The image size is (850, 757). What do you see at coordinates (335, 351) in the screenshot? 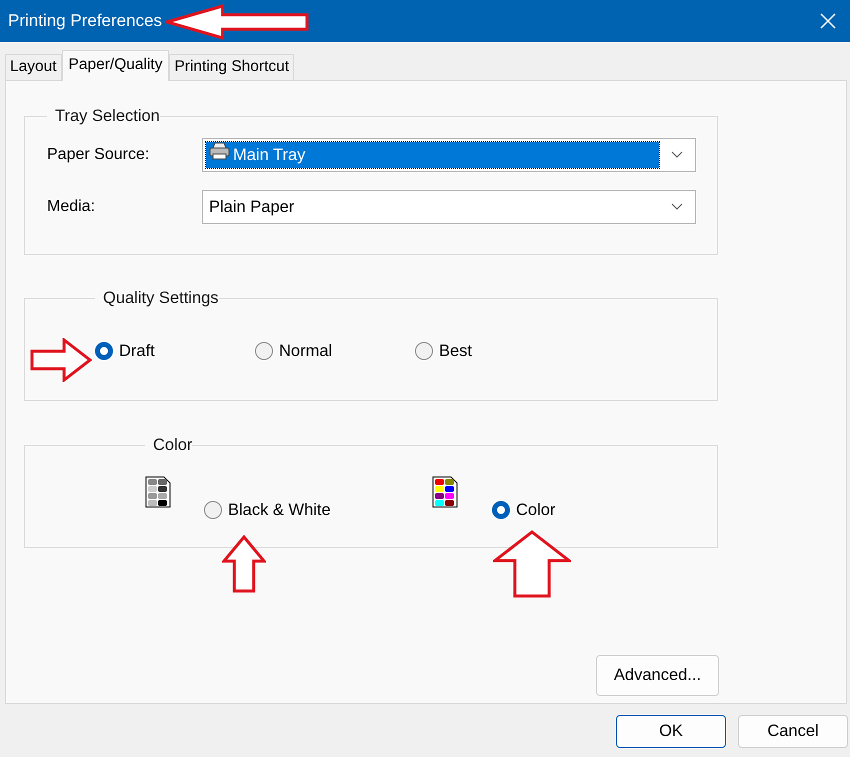
I see `radio-option: Normal` at bounding box center [335, 351].